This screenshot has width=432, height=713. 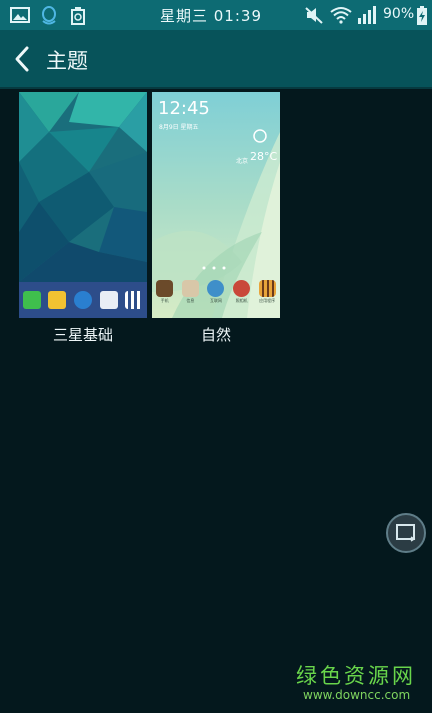 I want to click on lock-time: 12:45, so click(x=184, y=108).